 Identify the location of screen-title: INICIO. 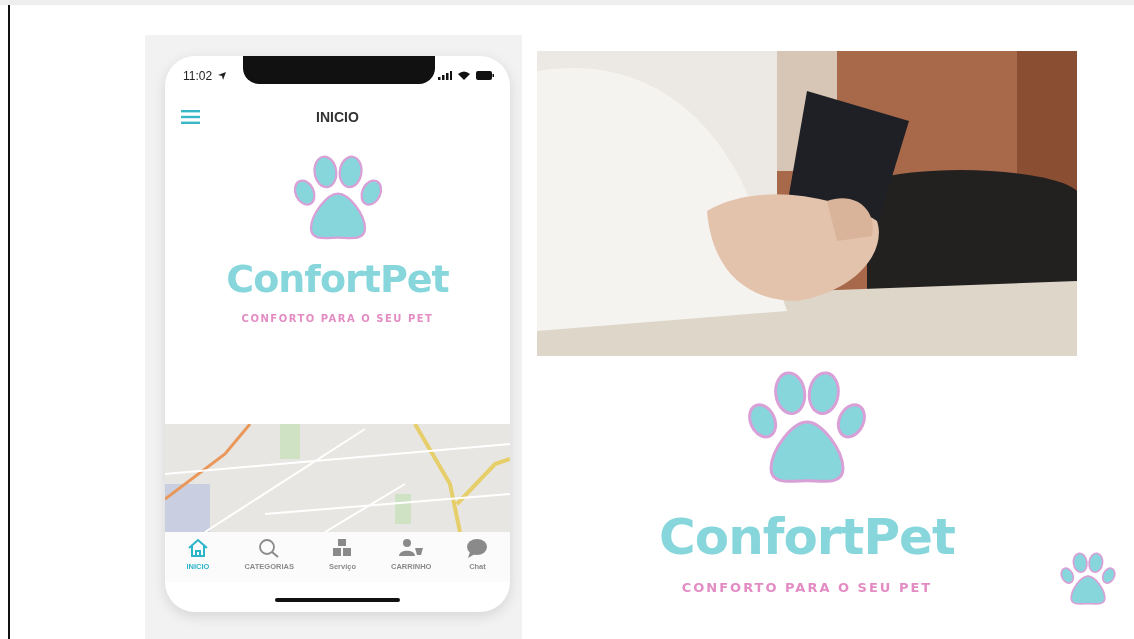
(337, 117).